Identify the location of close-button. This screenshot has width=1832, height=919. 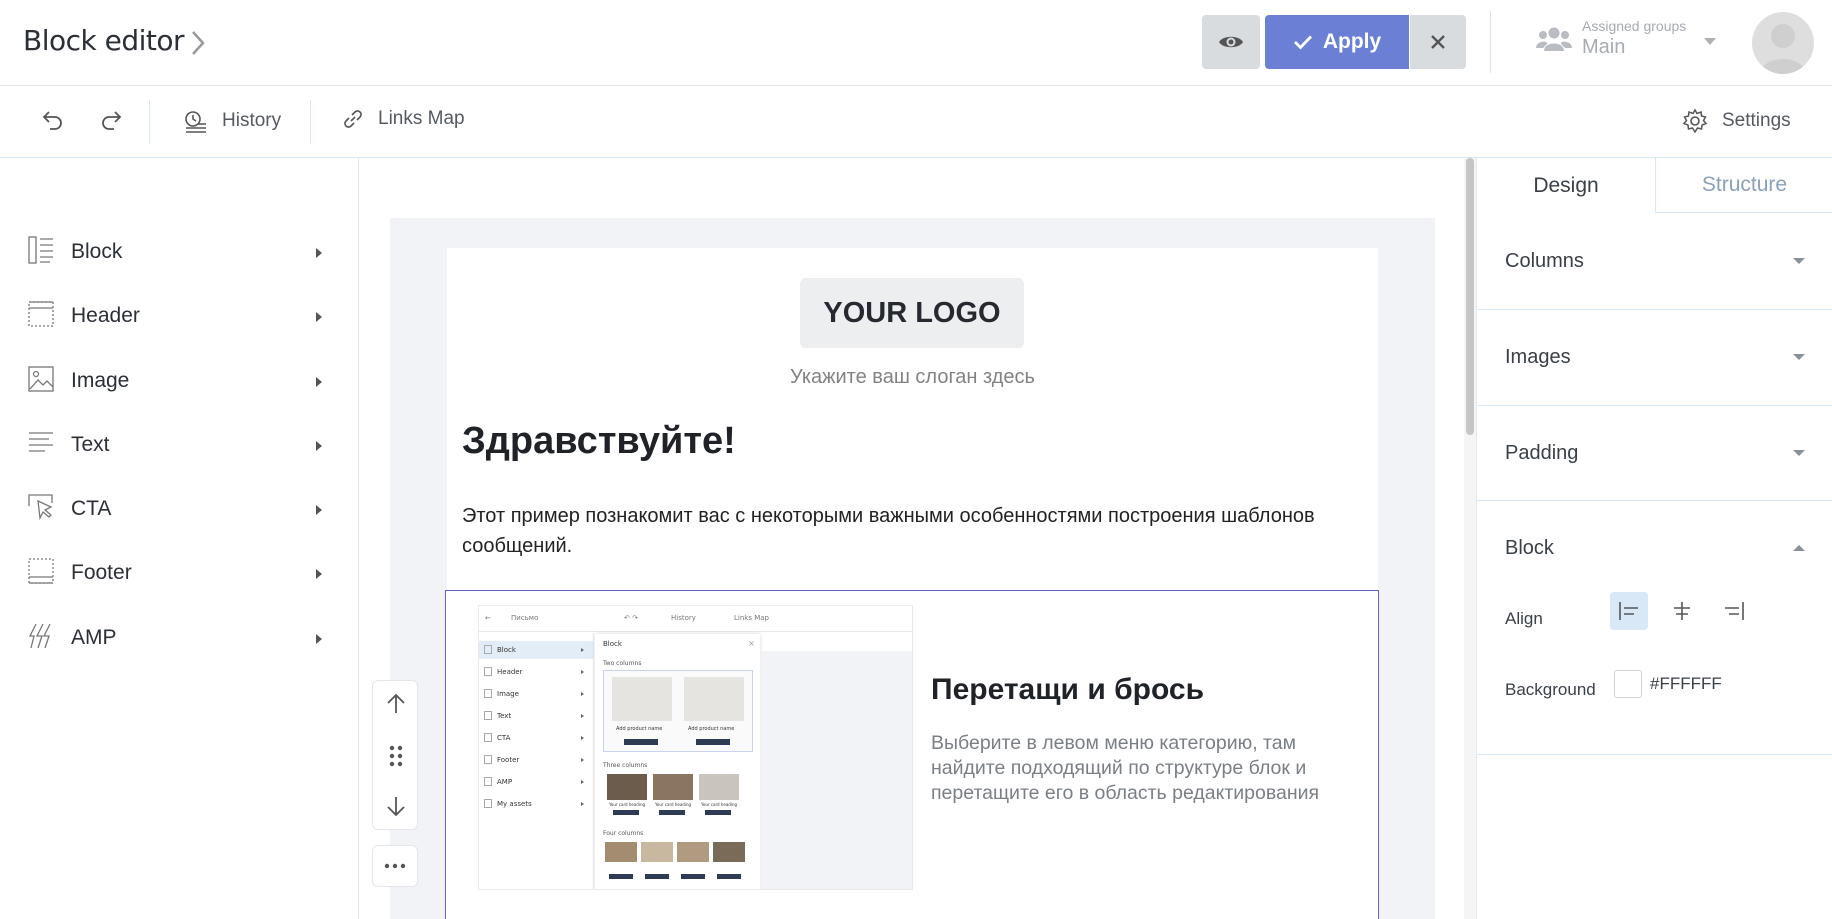
(1438, 42).